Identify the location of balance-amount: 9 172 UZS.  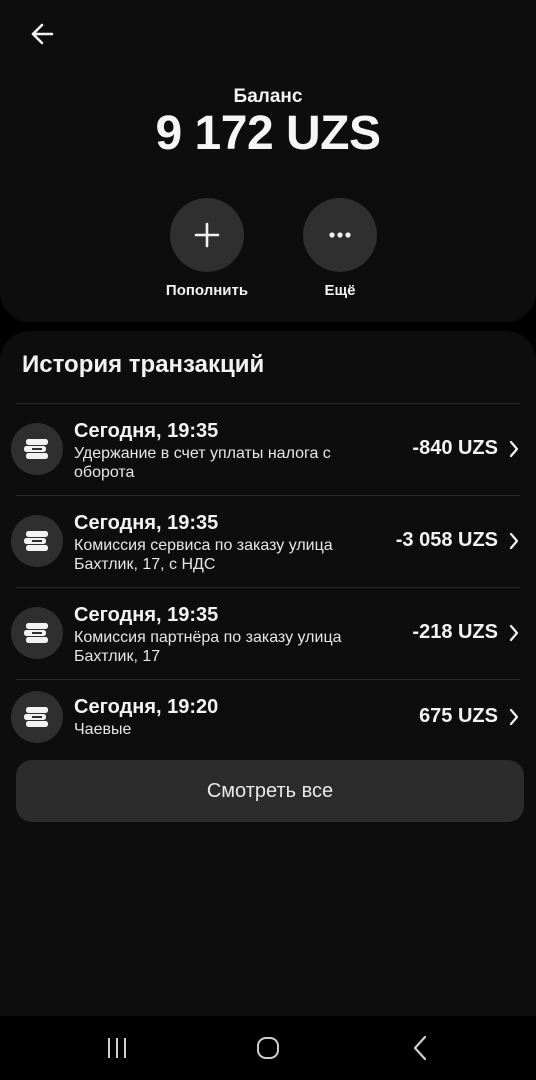
(268, 133).